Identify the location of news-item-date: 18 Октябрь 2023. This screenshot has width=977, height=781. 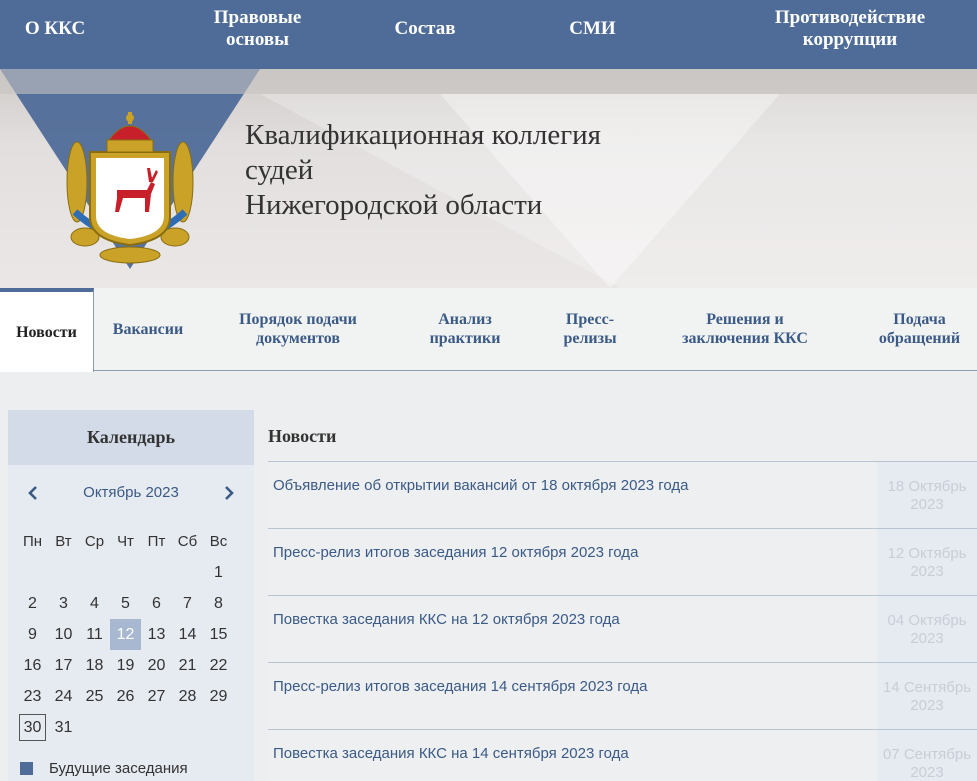
(927, 495).